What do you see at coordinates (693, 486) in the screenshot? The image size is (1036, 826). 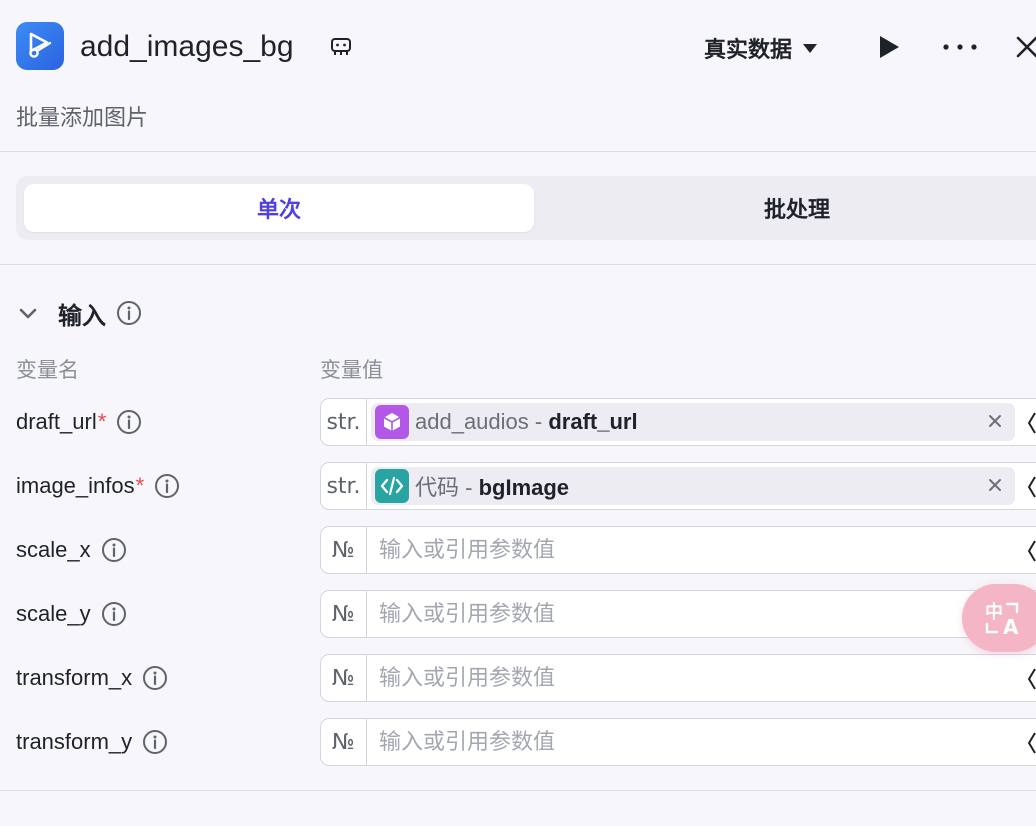 I see `variable-reference: 代码 - bgImage` at bounding box center [693, 486].